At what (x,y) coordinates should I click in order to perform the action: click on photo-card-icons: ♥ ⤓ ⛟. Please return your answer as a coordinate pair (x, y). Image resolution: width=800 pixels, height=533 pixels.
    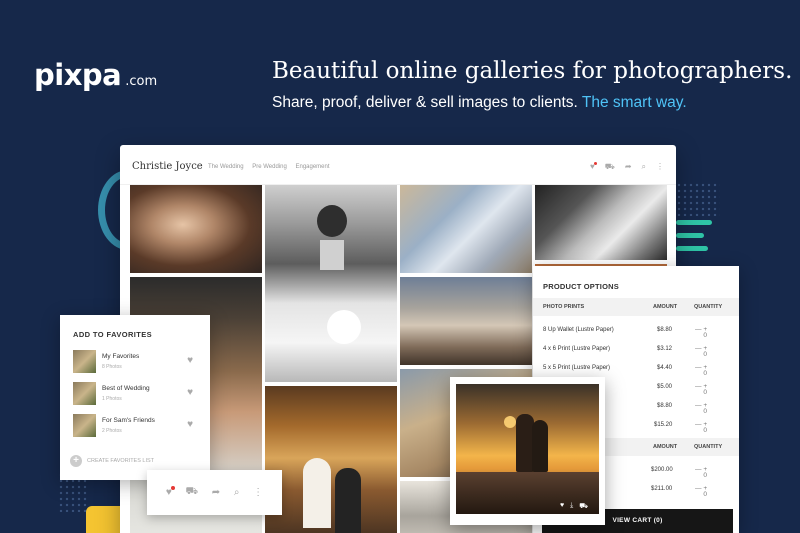
    Looking at the image, I should click on (574, 506).